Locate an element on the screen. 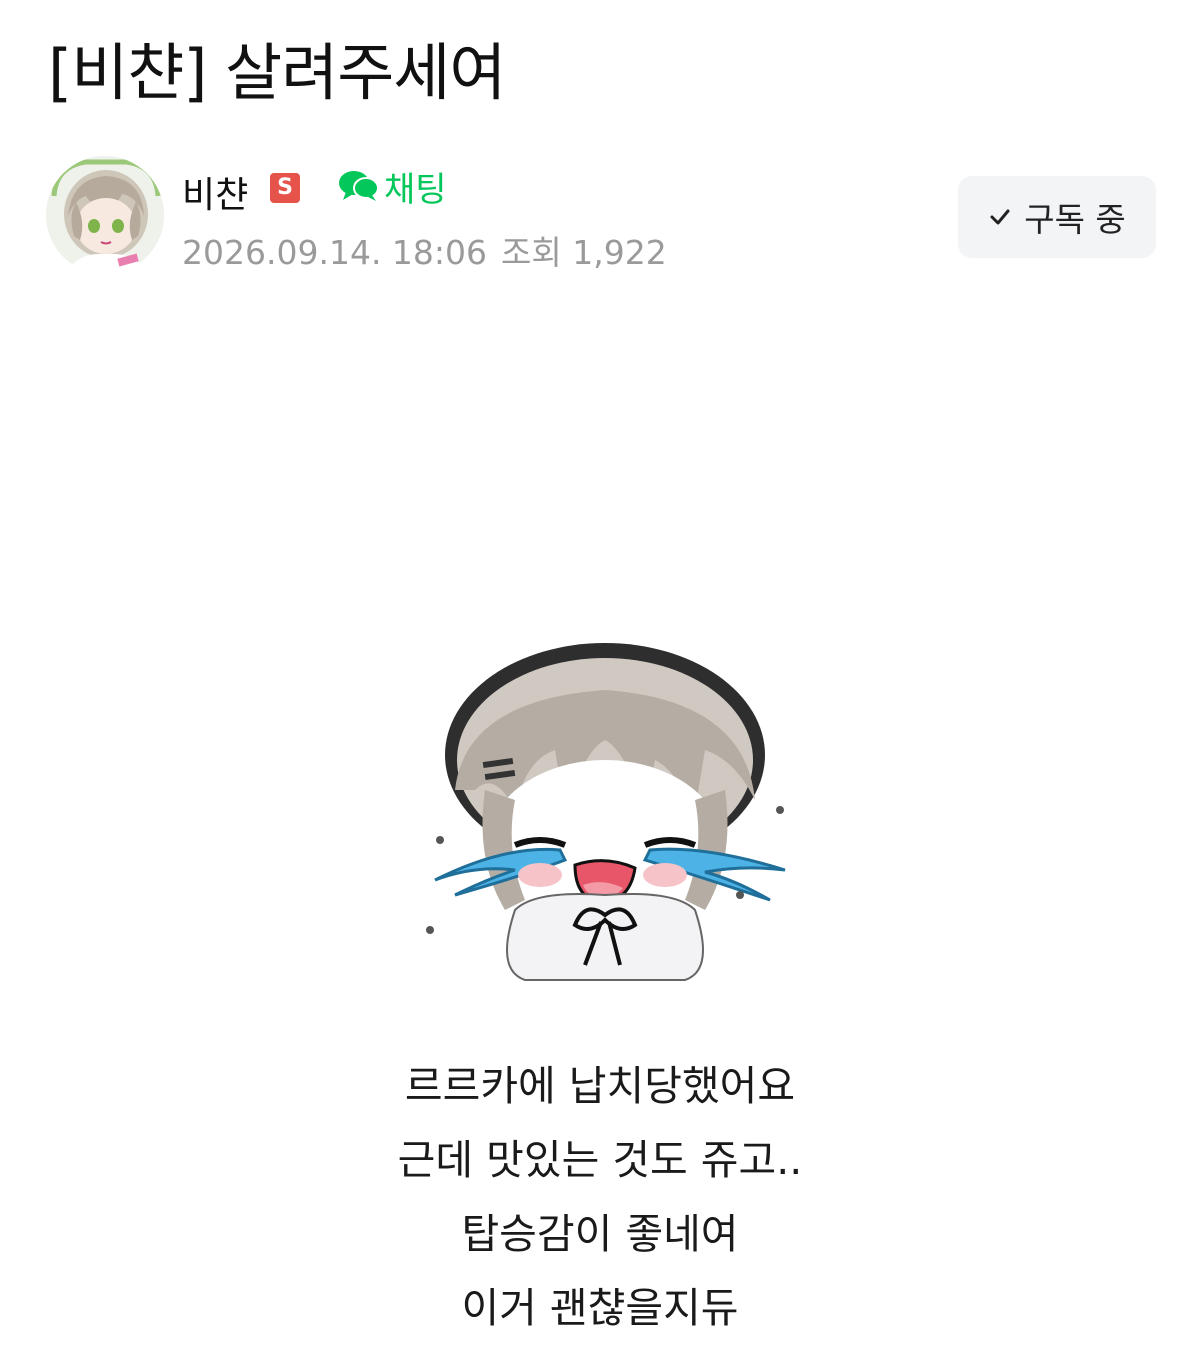 This screenshot has width=1200, height=1350. subscribe-button: 구독 중 is located at coordinates (1057, 217).